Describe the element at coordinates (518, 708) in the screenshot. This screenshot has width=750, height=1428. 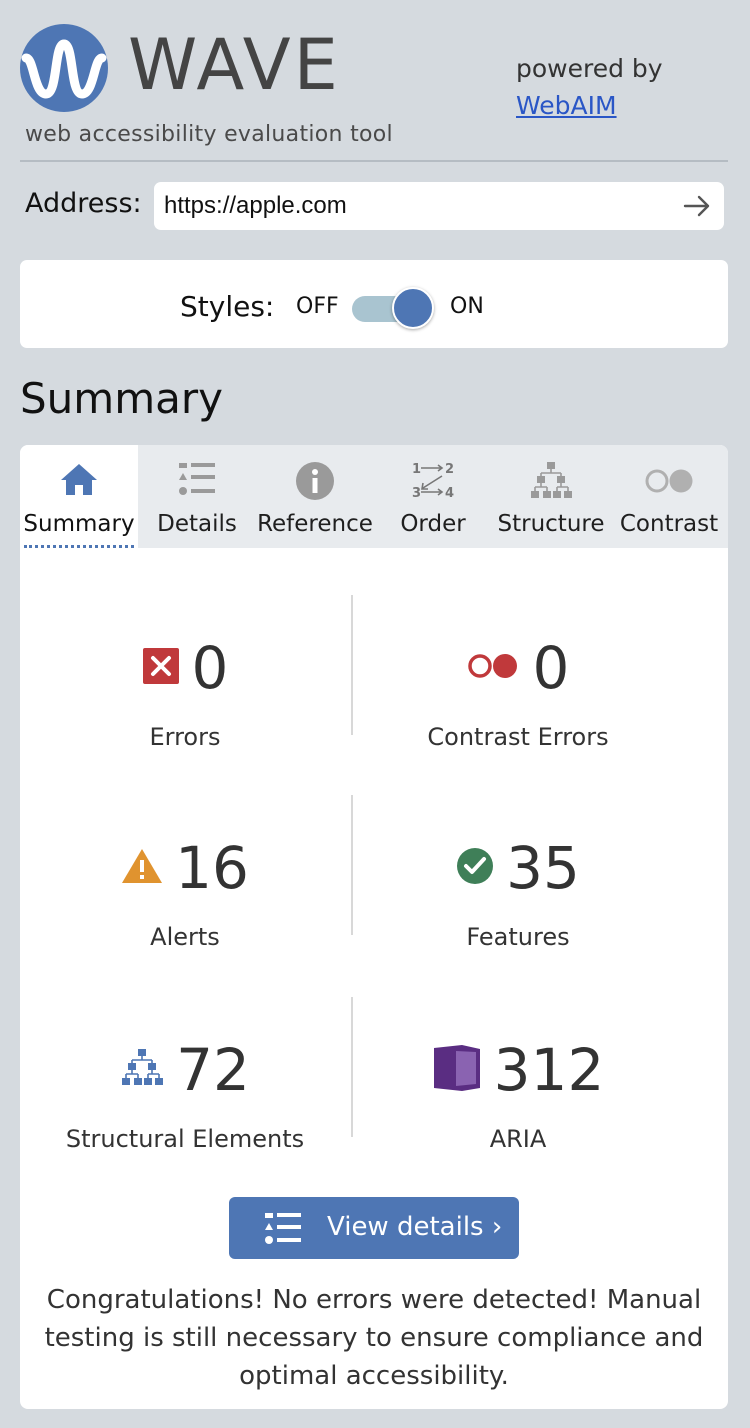
I see `contrast-errors-stat: 0 Contrast Errors` at that location.